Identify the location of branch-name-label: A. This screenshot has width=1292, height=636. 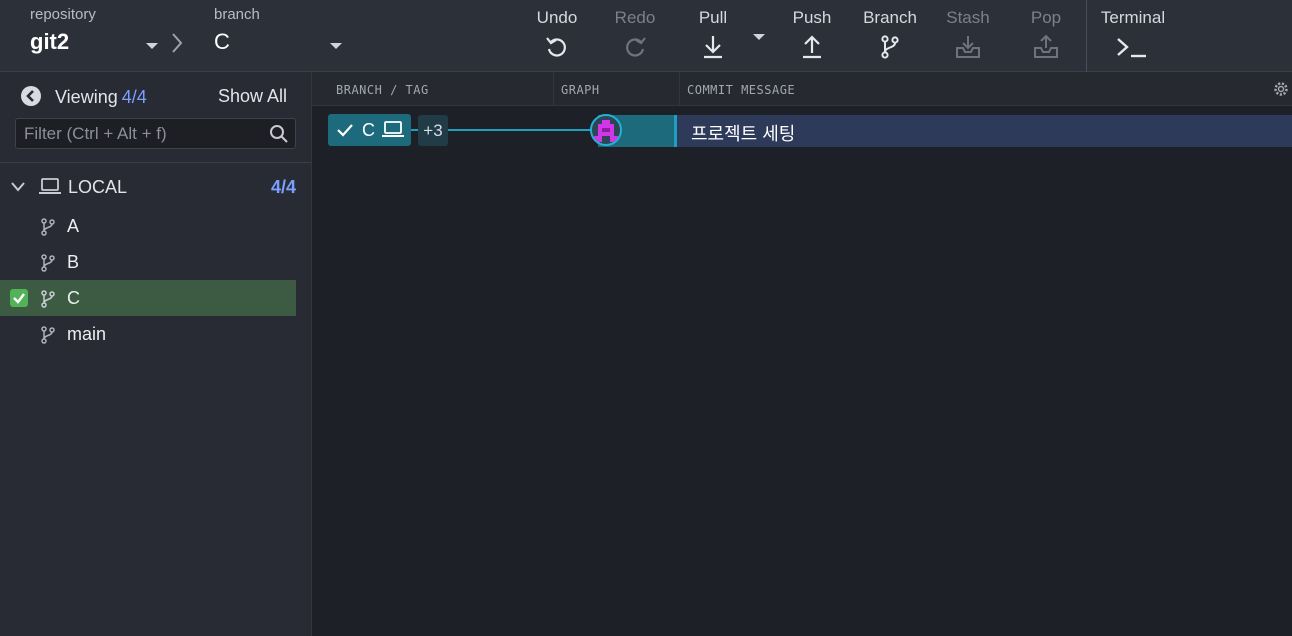
(73, 226).